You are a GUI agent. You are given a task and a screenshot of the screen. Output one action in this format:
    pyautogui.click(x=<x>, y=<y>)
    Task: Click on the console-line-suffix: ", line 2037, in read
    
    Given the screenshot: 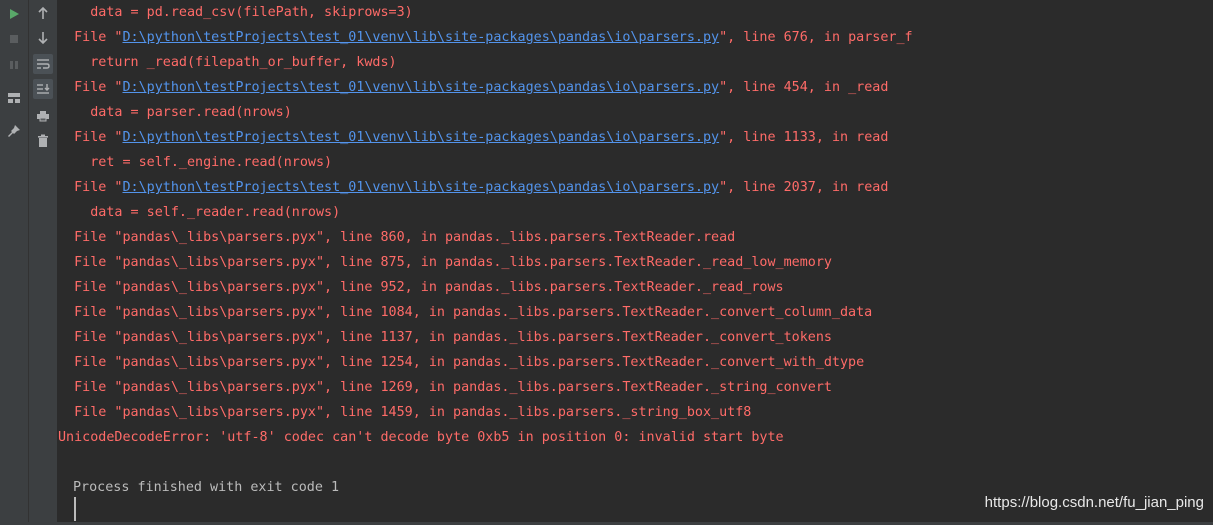 What is the action you would take?
    pyautogui.click(x=804, y=187)
    